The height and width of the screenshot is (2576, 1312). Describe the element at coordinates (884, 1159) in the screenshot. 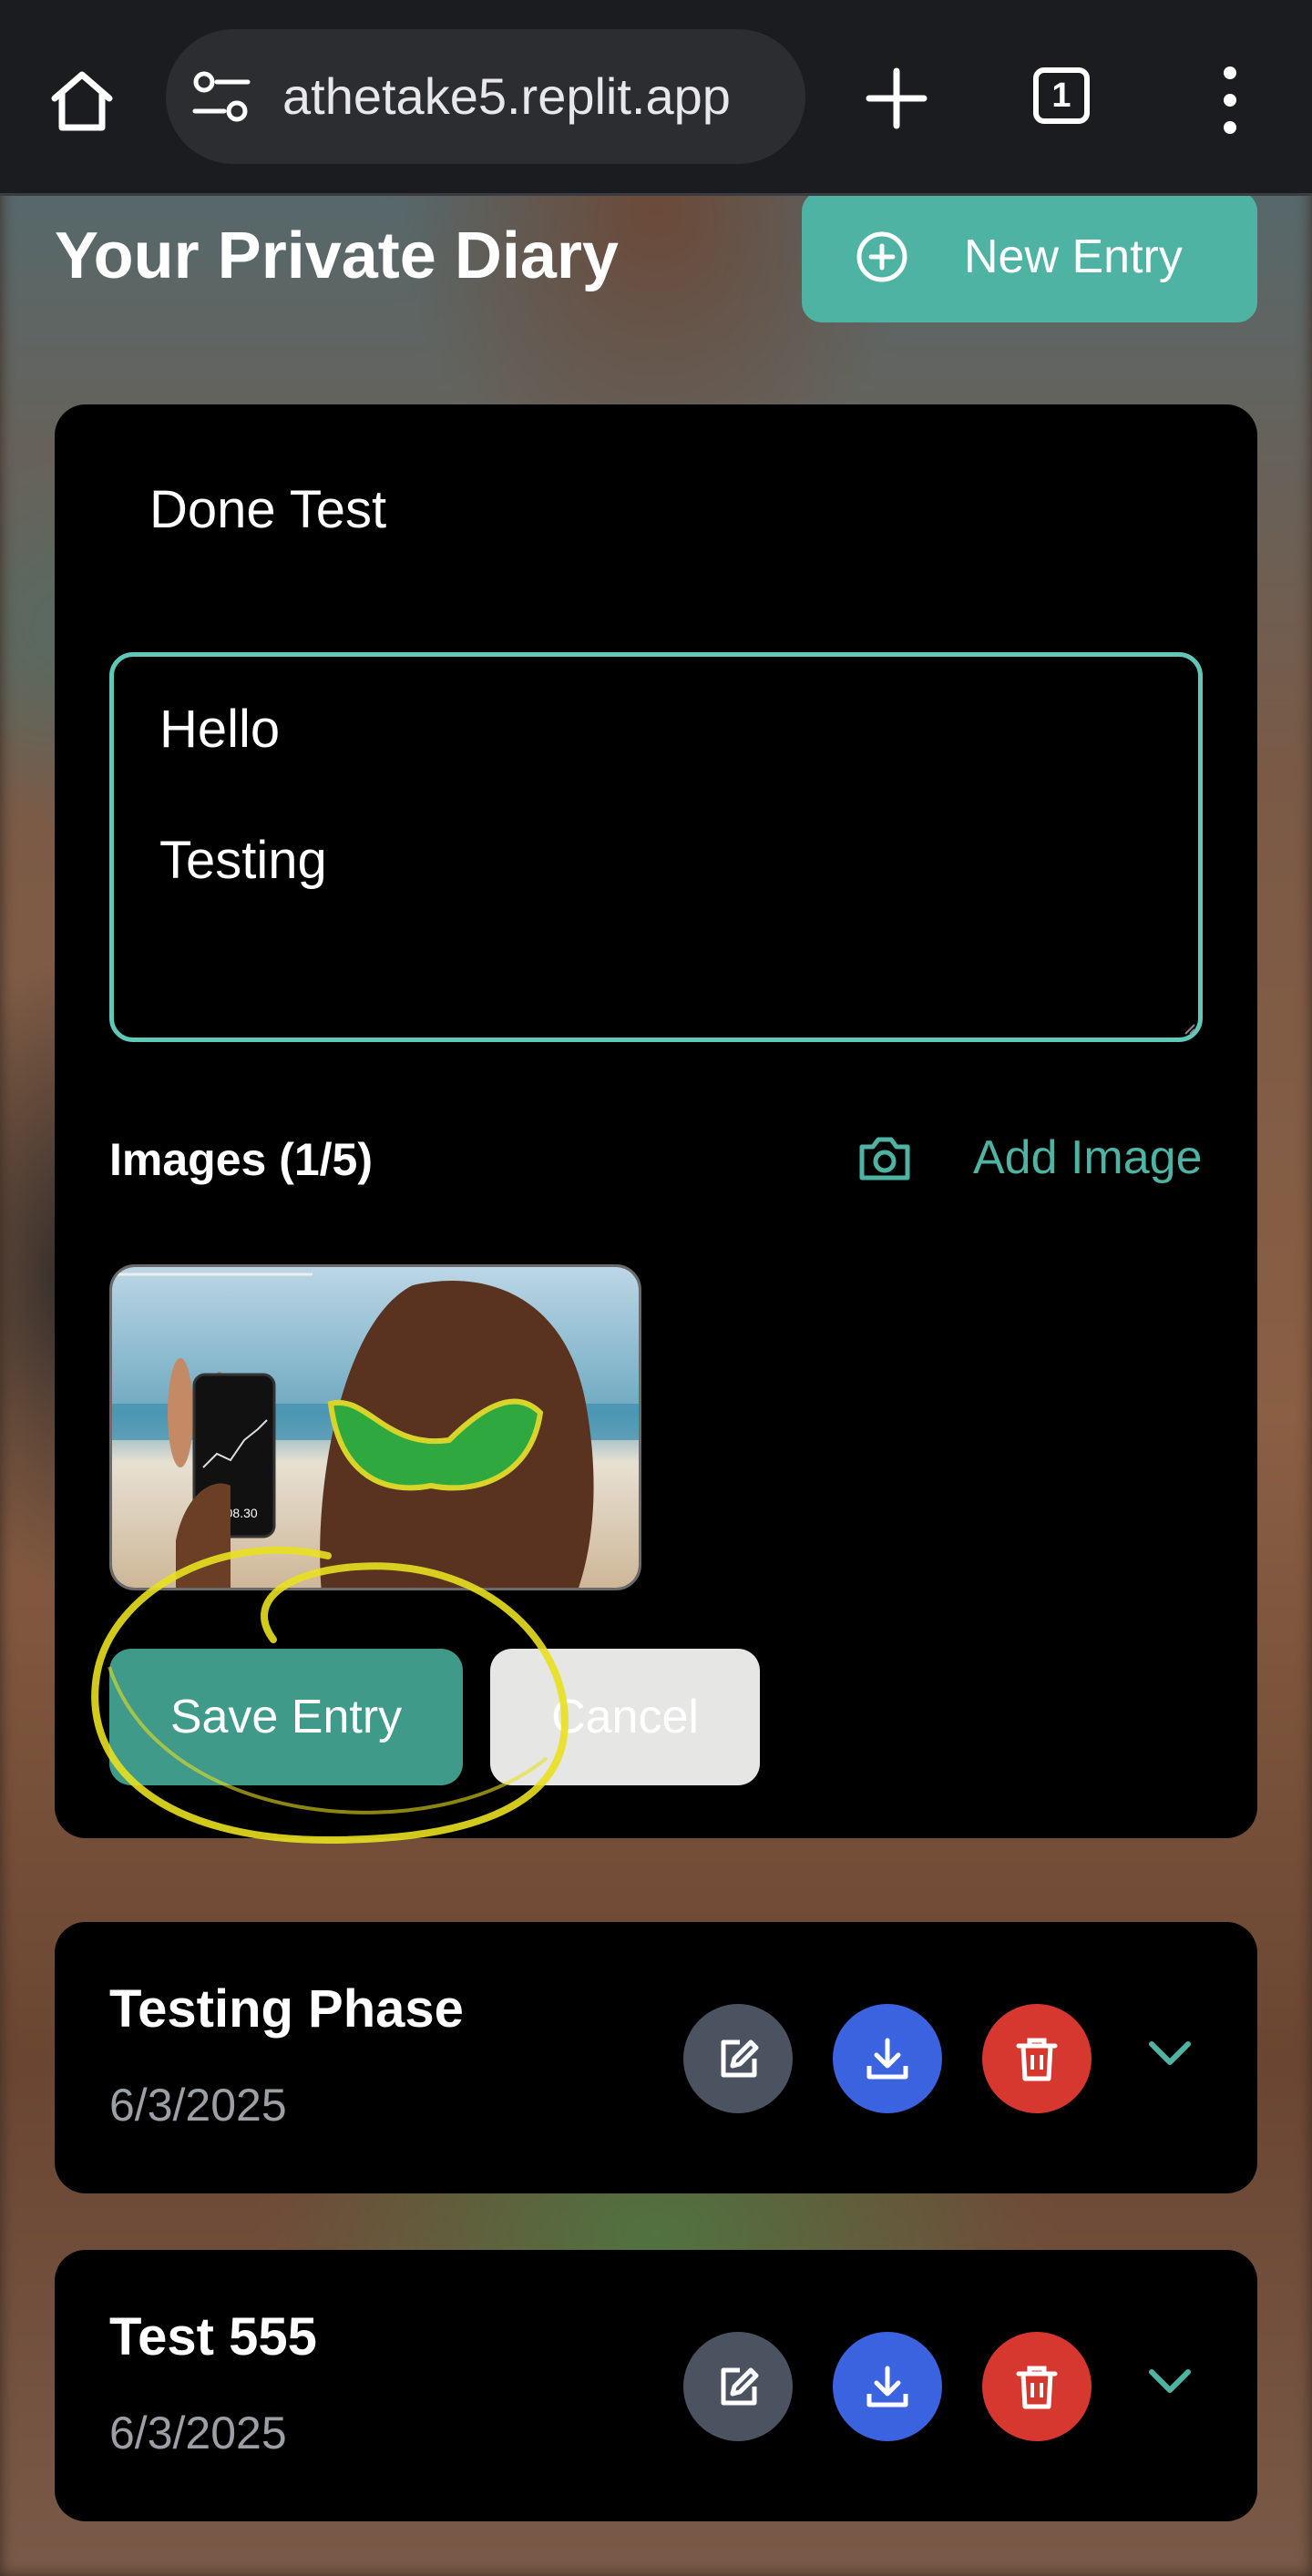

I see `camera-icon` at that location.